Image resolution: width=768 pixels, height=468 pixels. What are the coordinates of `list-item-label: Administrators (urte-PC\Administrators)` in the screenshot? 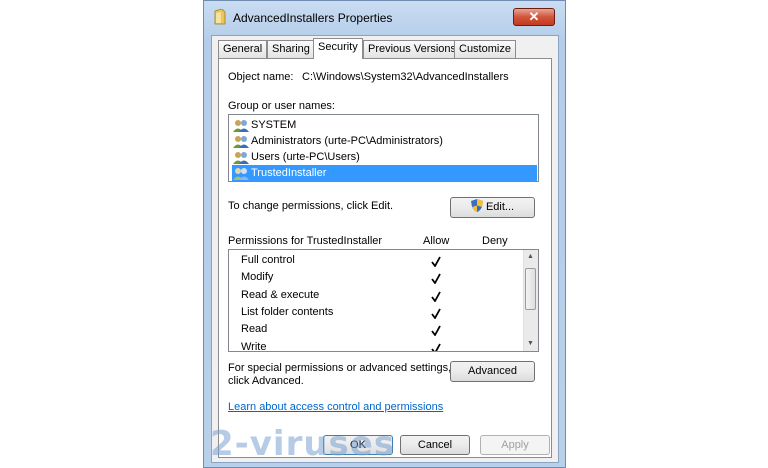 It's located at (347, 141).